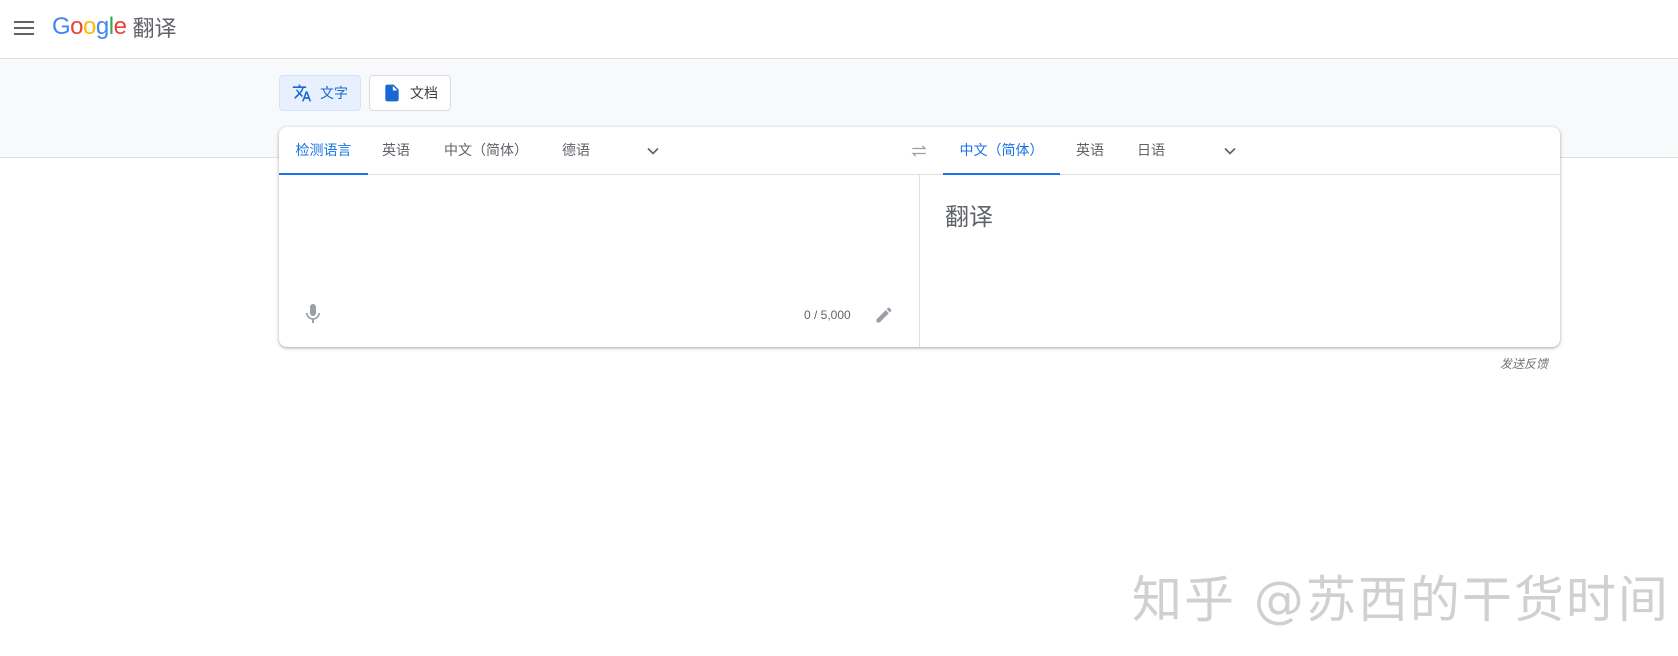 The width and height of the screenshot is (1678, 656). Describe the element at coordinates (919, 261) in the screenshot. I see `panel-divider` at that location.